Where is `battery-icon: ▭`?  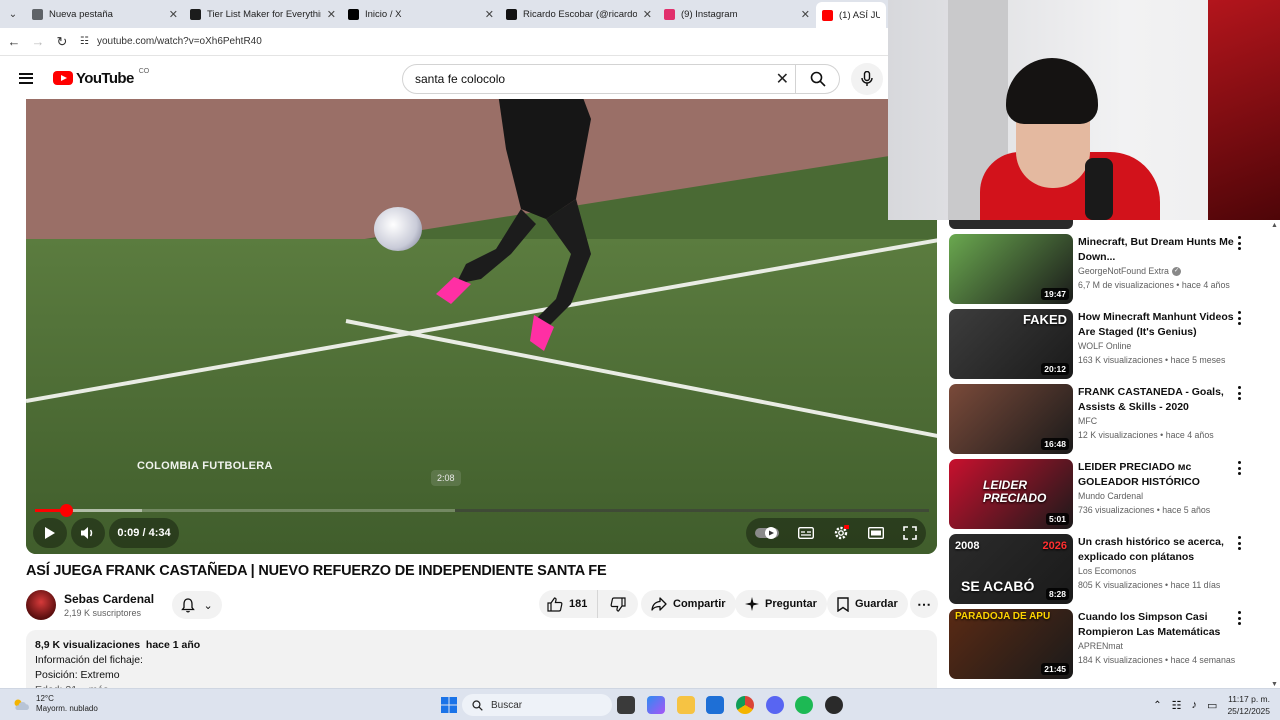
battery-icon: ▭ is located at coordinates (1212, 705).